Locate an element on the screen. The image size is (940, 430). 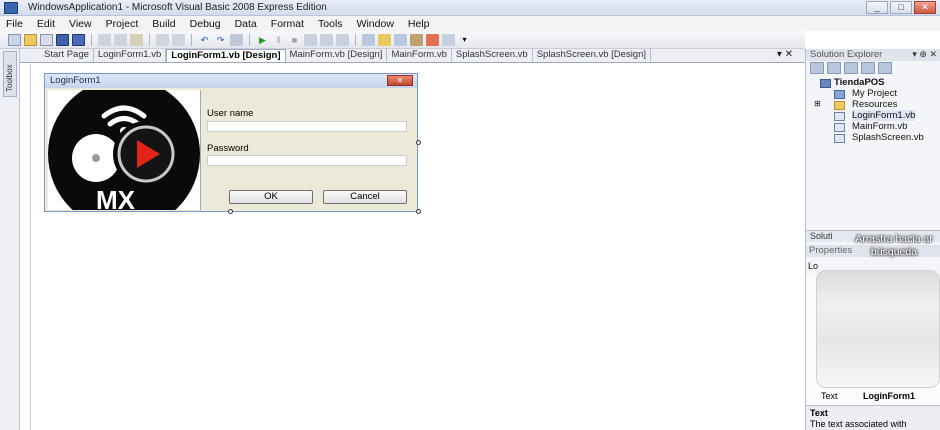
find-icon is located at coordinates (368, 39).